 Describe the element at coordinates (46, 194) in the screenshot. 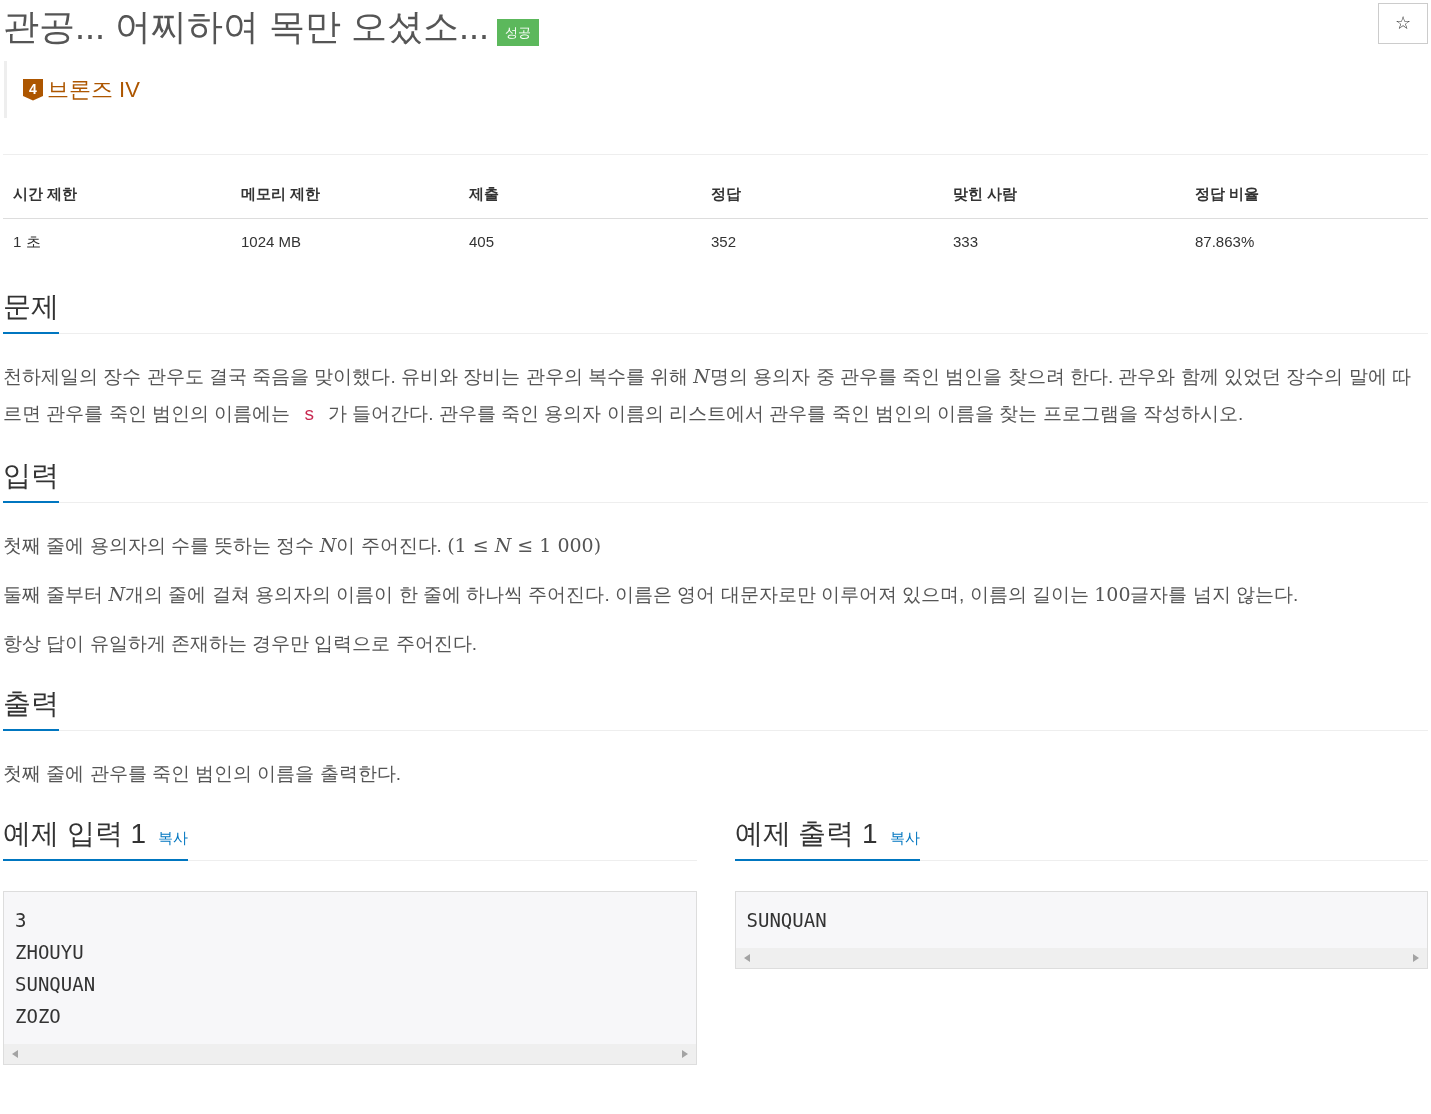

I see `column-header: 시간 제한` at that location.